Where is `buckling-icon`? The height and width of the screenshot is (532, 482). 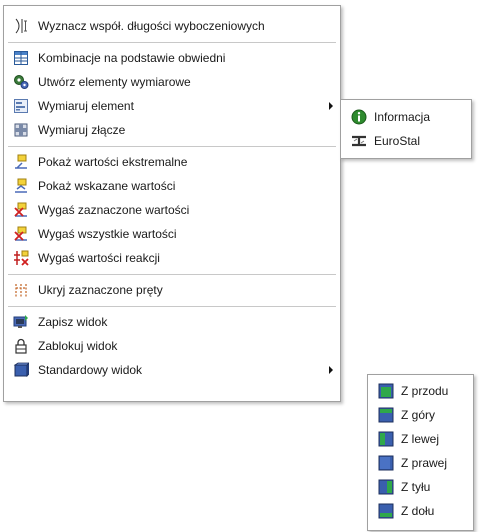 buckling-icon is located at coordinates (21, 26).